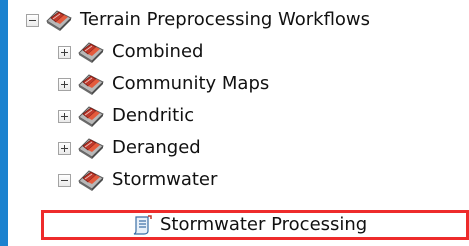  Describe the element at coordinates (264, 224) in the screenshot. I see `tree-item-label: Stormwater Processing` at that location.